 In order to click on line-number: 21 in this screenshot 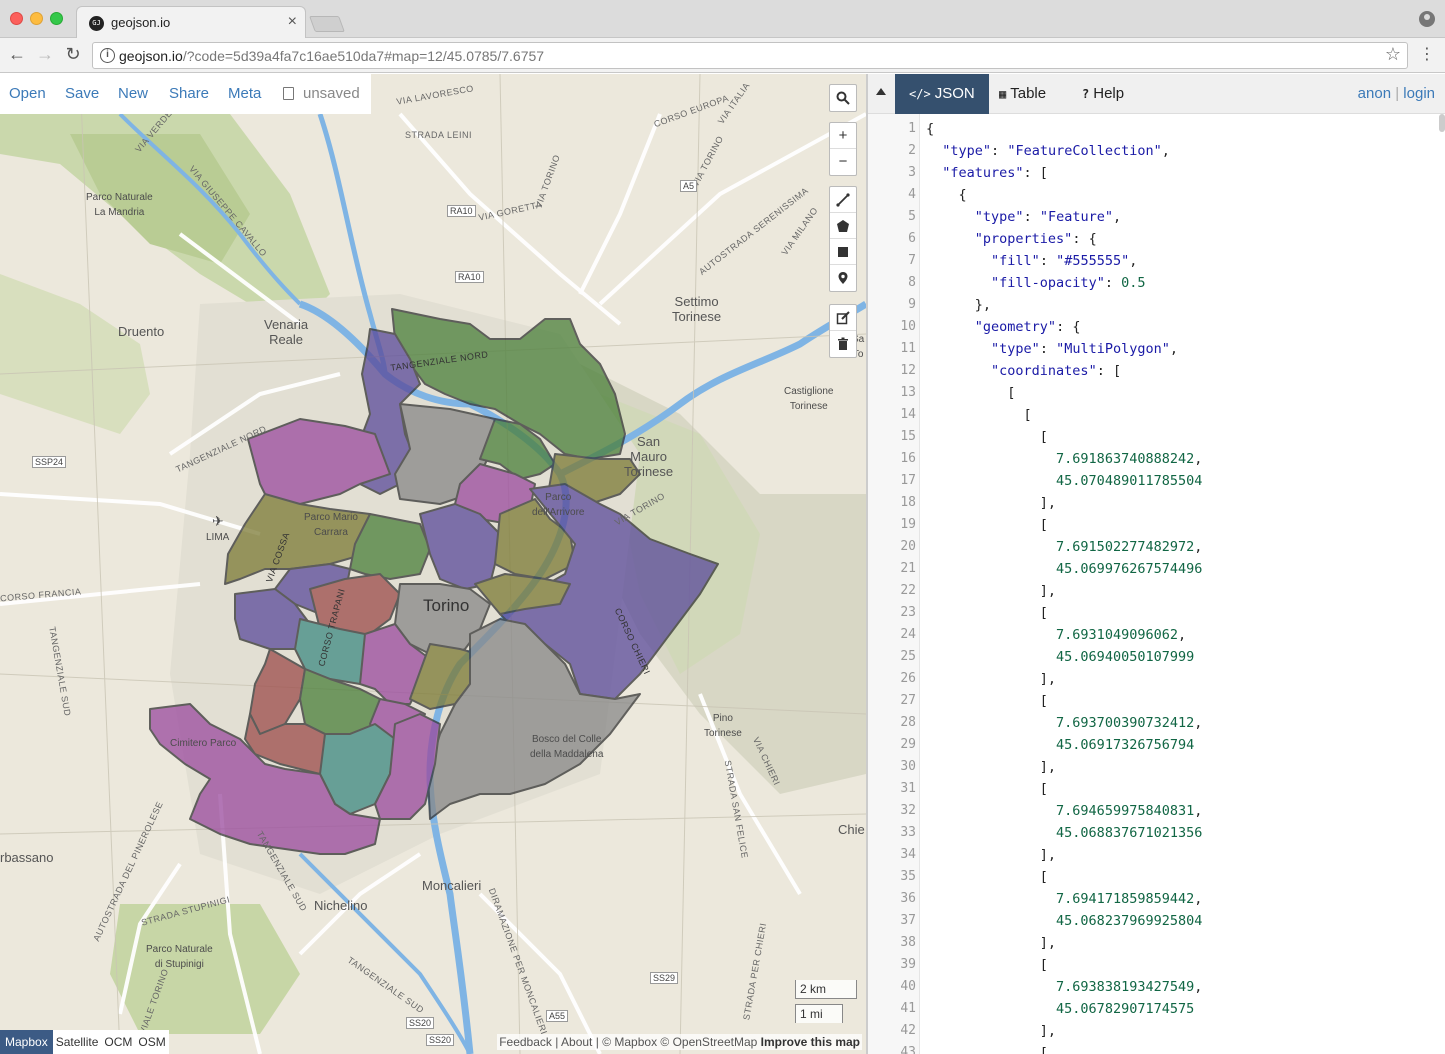, I will do `click(908, 568)`.